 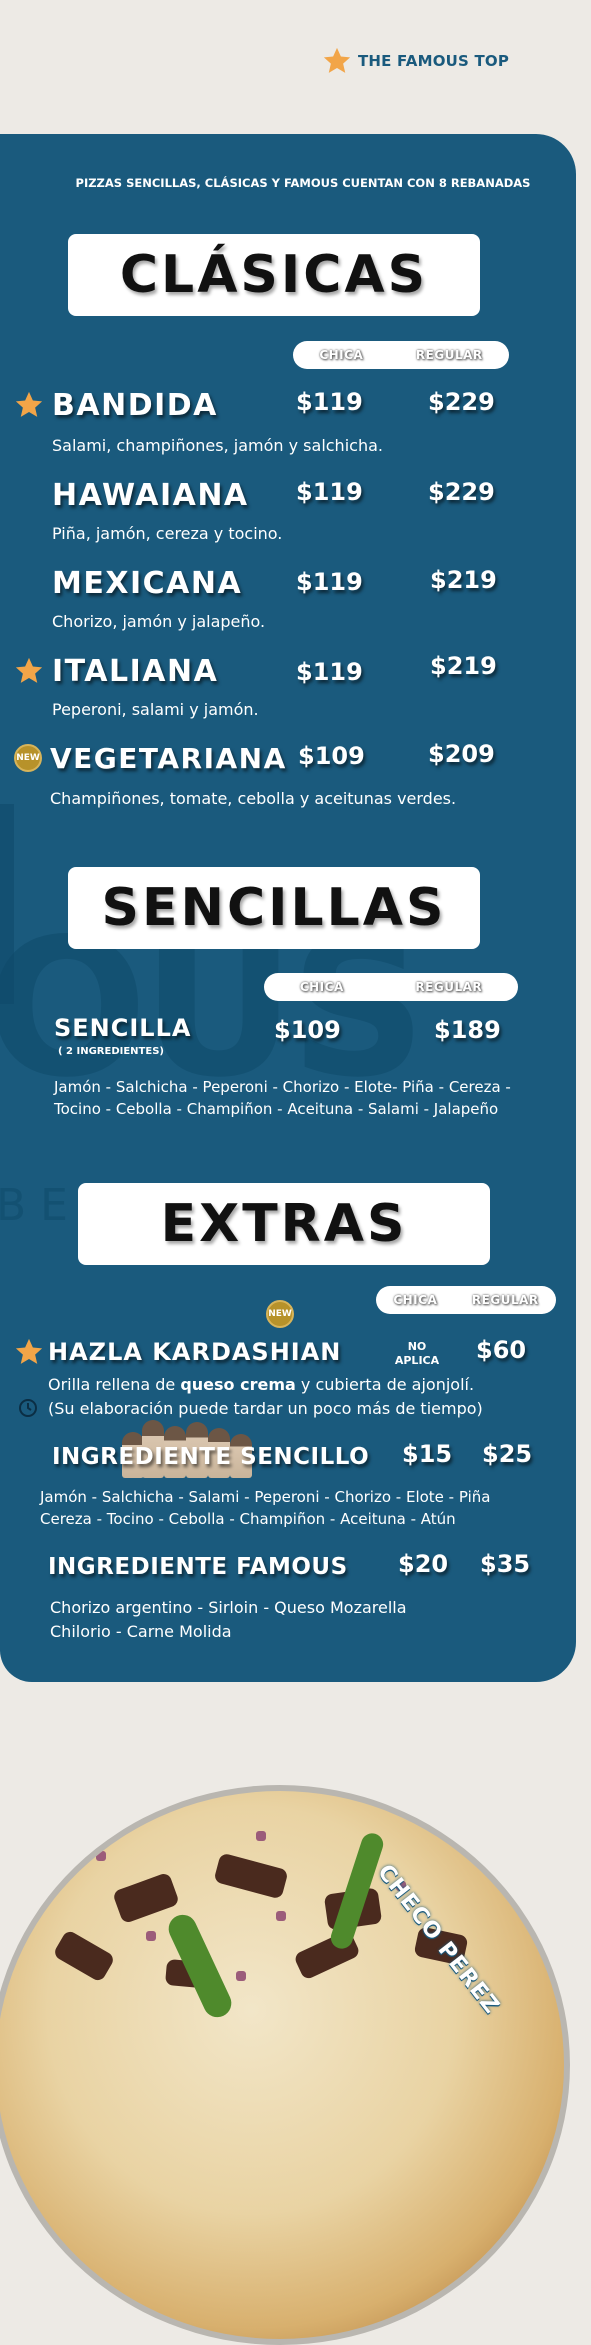 I want to click on clock-icon, so click(x=28, y=1408).